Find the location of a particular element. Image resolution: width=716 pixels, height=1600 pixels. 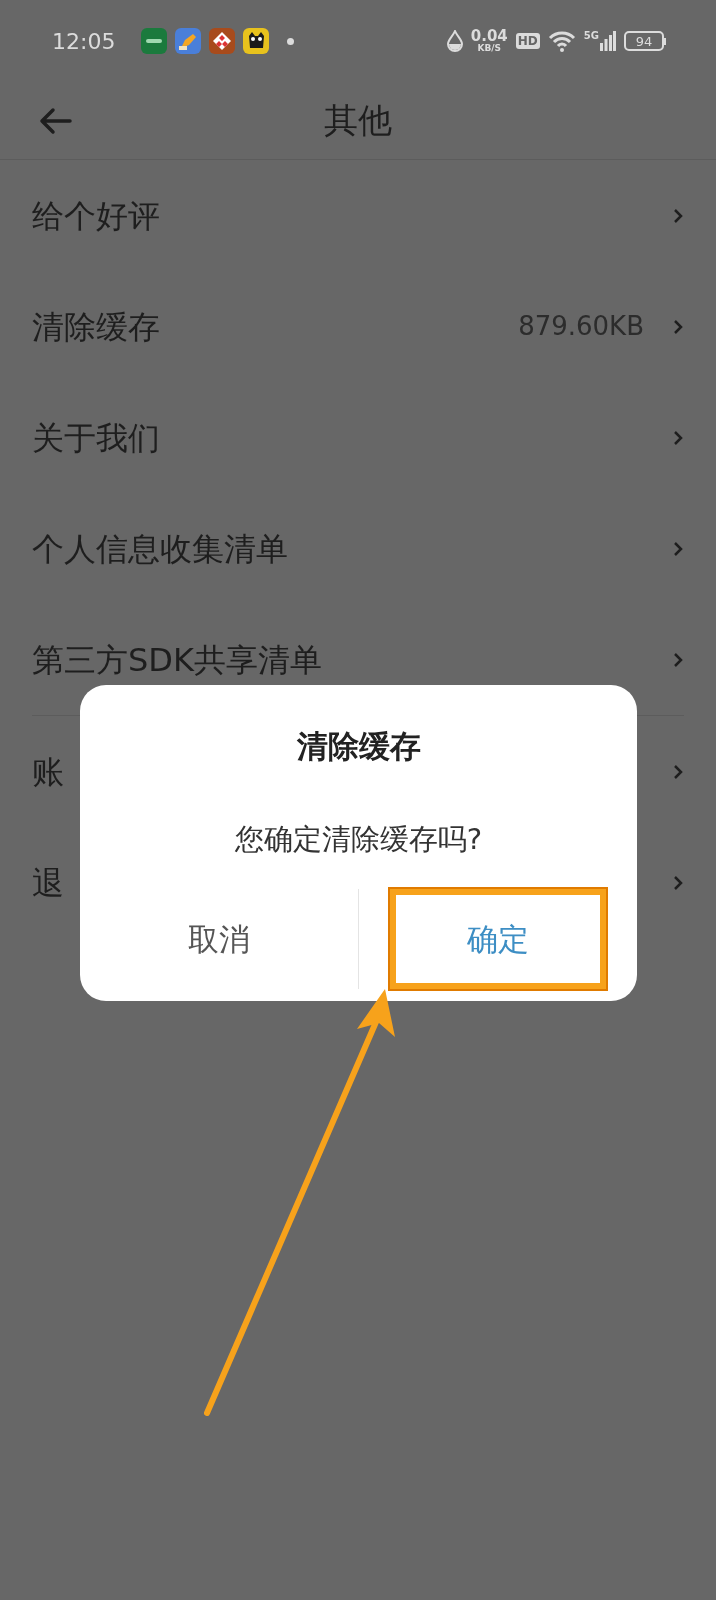

row-label: 关于我们 is located at coordinates (96, 438).